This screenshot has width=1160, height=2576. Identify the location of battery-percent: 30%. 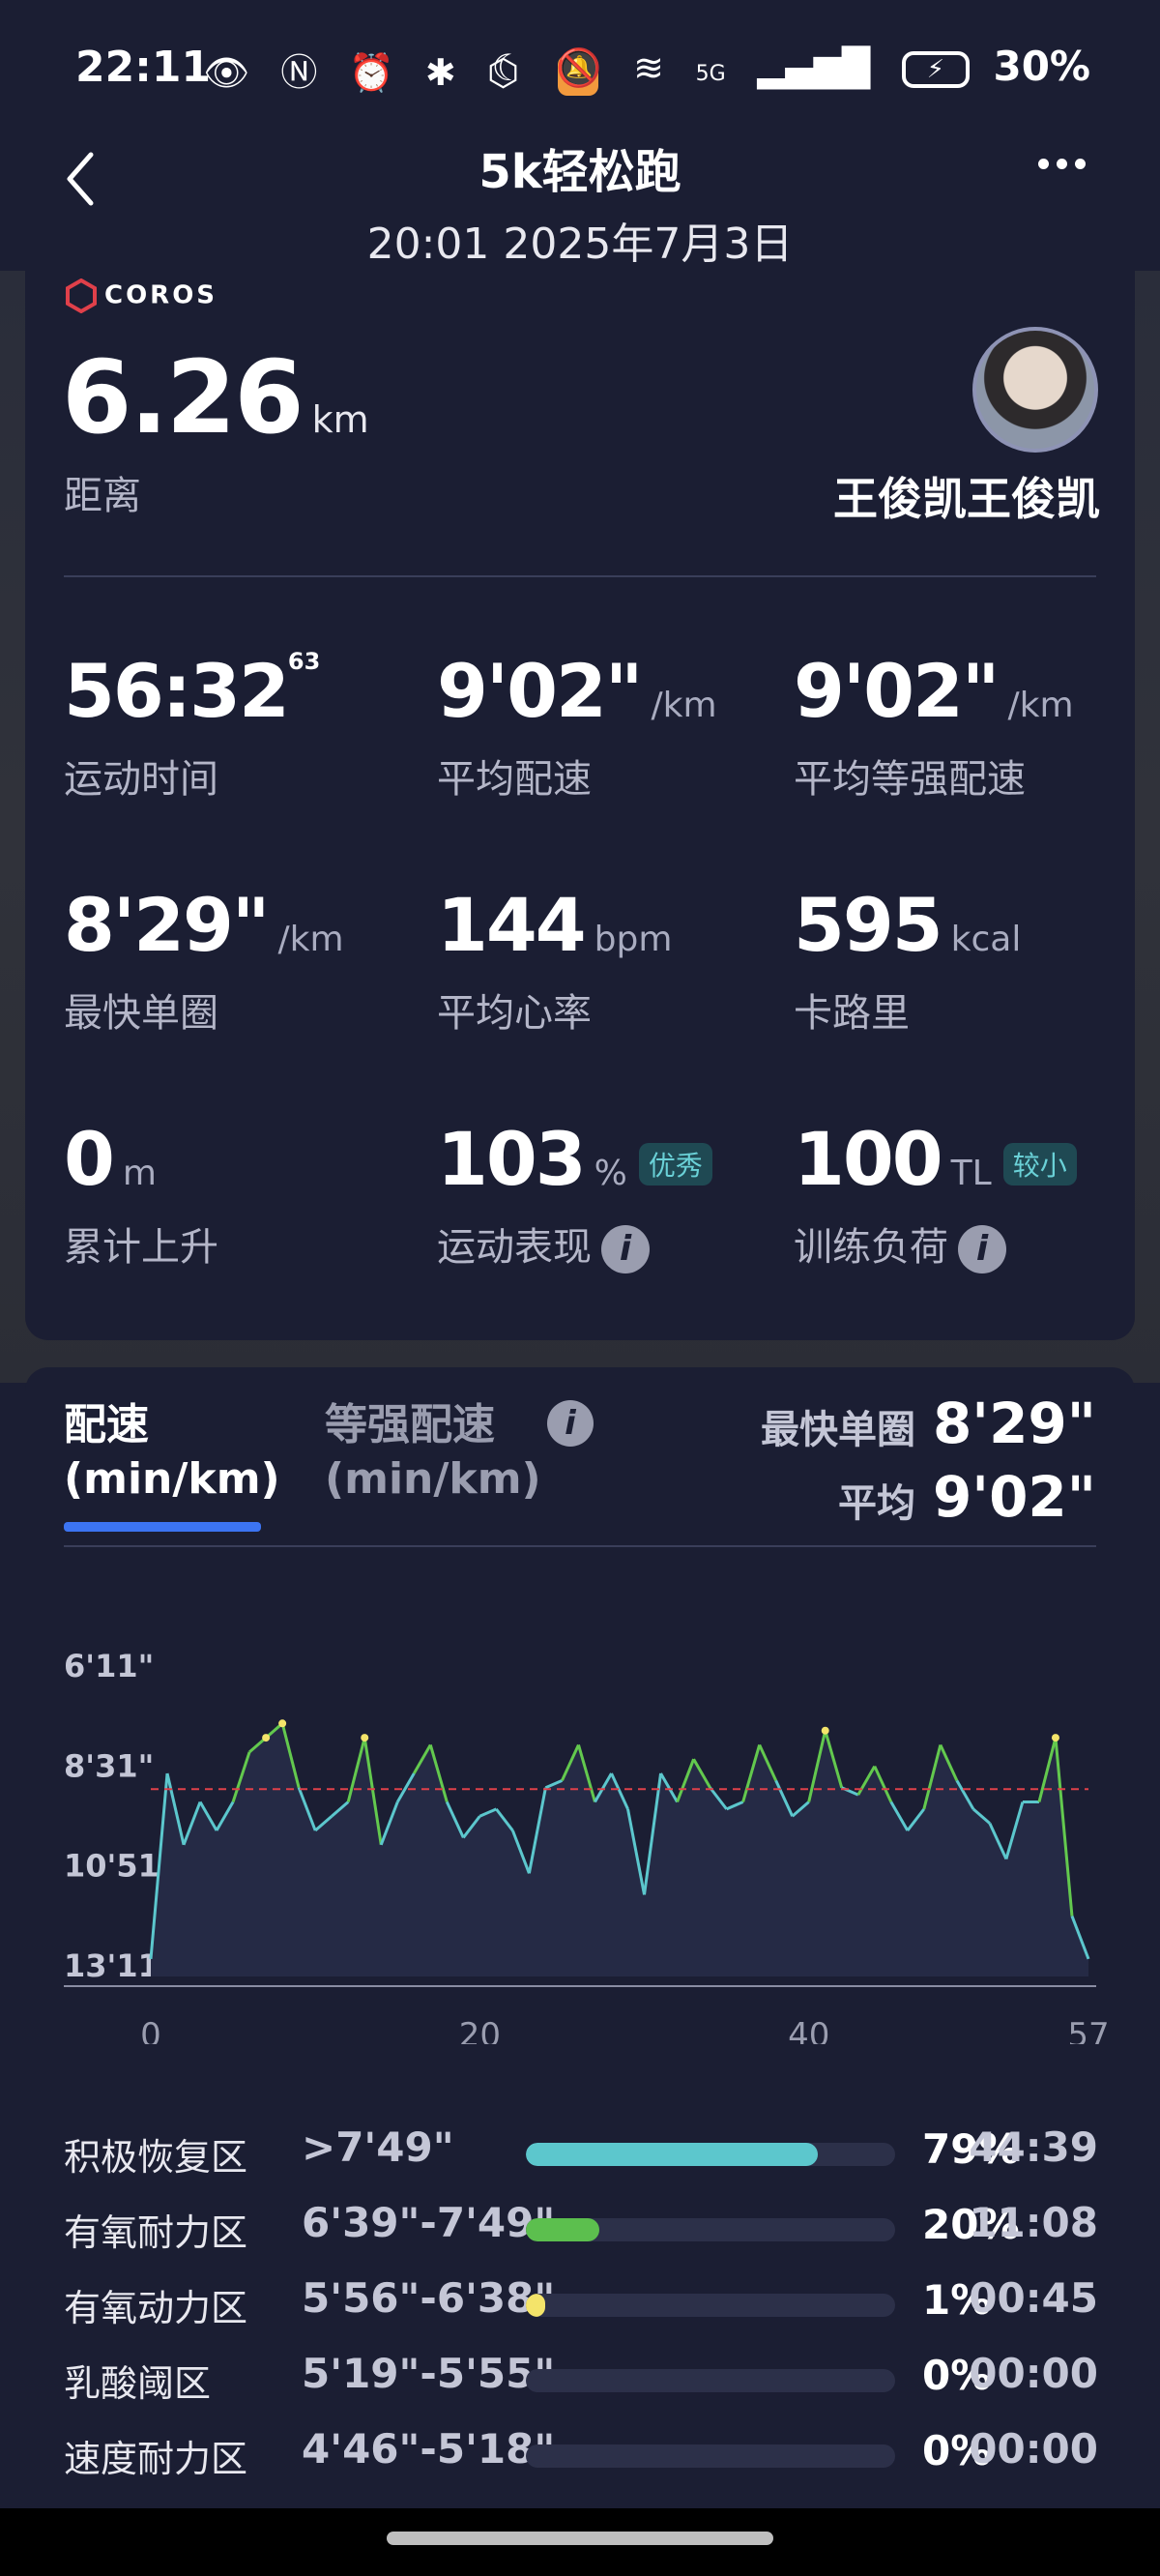
(1041, 66).